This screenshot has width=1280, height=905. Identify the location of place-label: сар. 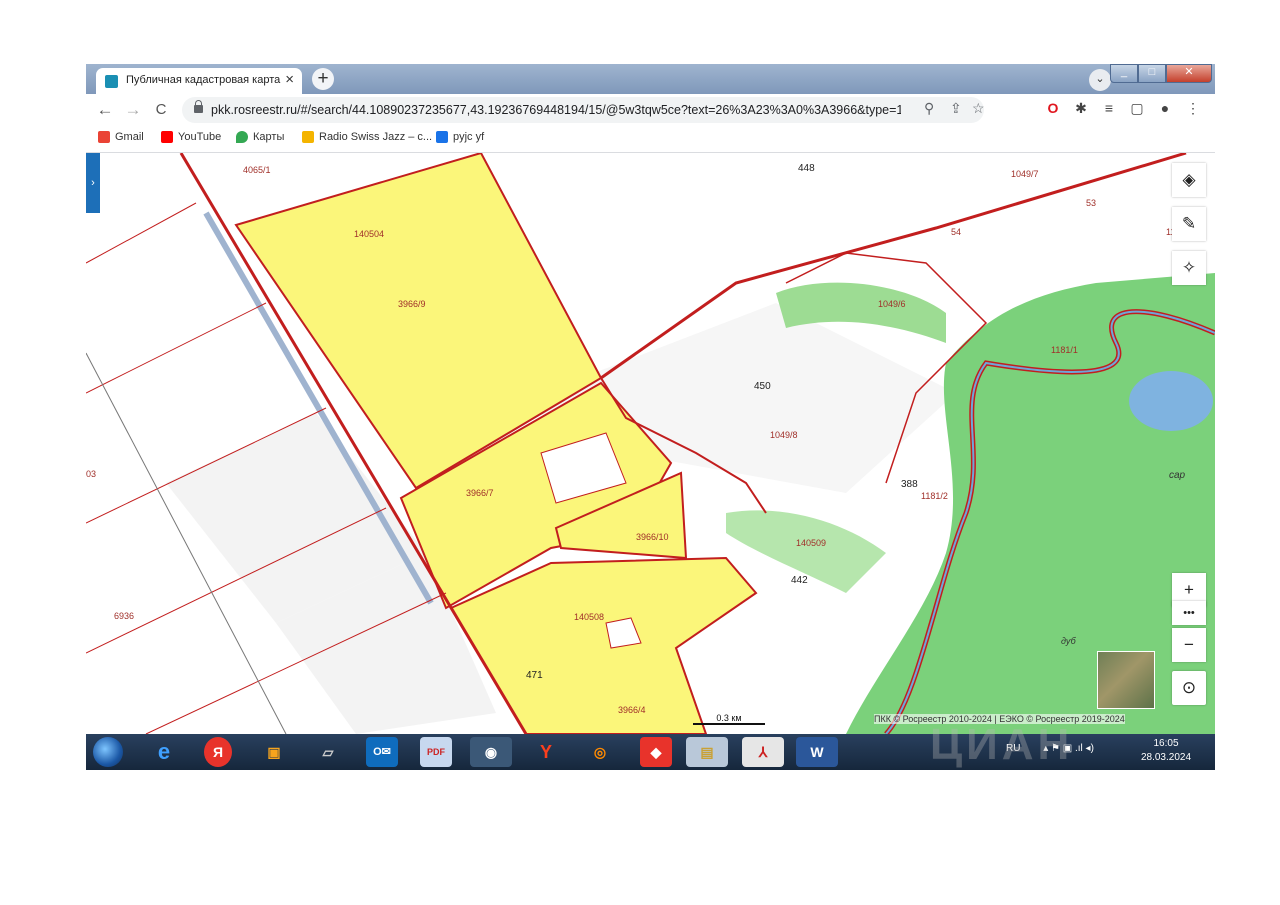
(1177, 475).